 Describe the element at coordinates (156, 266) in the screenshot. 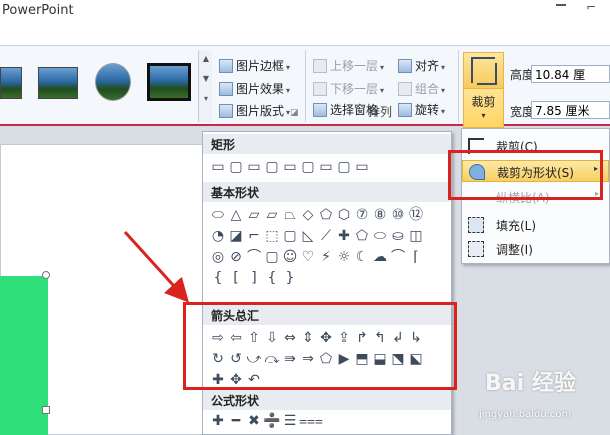

I see `red-annotation-arrow` at that location.